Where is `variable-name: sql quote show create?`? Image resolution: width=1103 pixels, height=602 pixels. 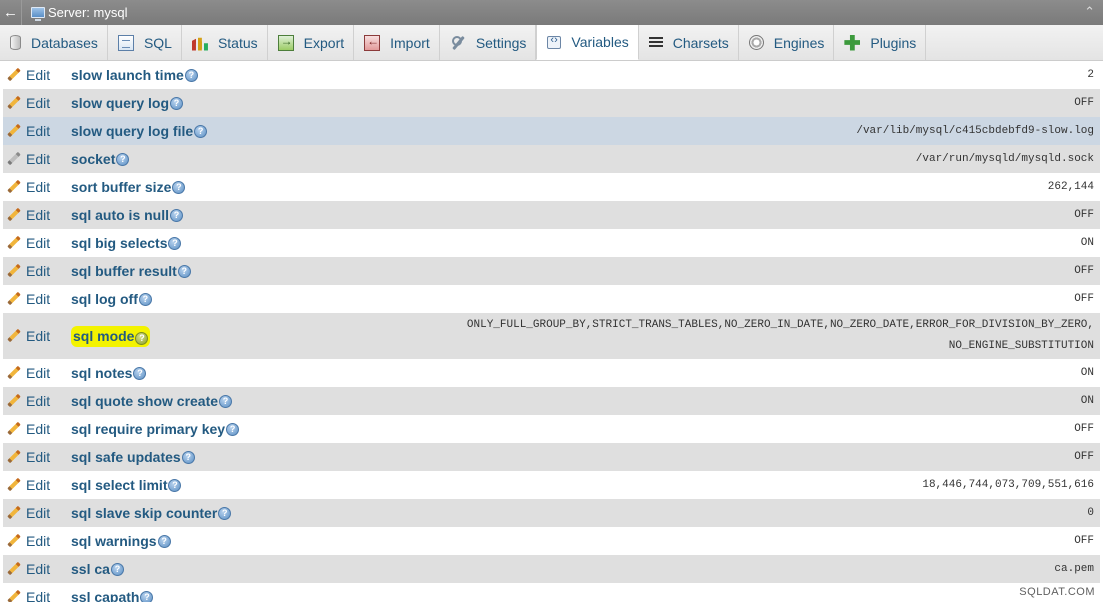
variable-name: sql quote show create? is located at coordinates (150, 401).